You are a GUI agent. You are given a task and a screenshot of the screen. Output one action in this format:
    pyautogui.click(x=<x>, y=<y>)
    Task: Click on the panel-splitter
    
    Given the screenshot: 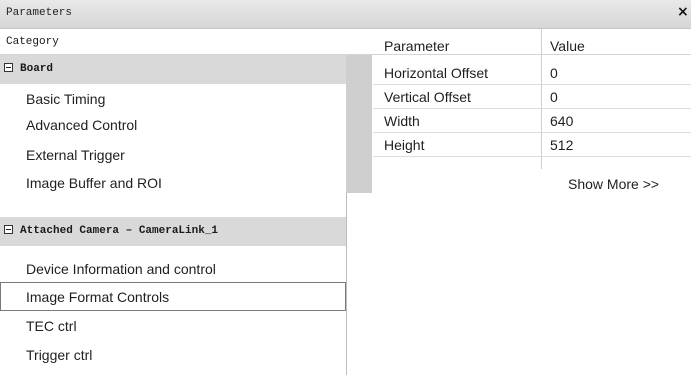 What is the action you would take?
    pyautogui.click(x=346, y=284)
    